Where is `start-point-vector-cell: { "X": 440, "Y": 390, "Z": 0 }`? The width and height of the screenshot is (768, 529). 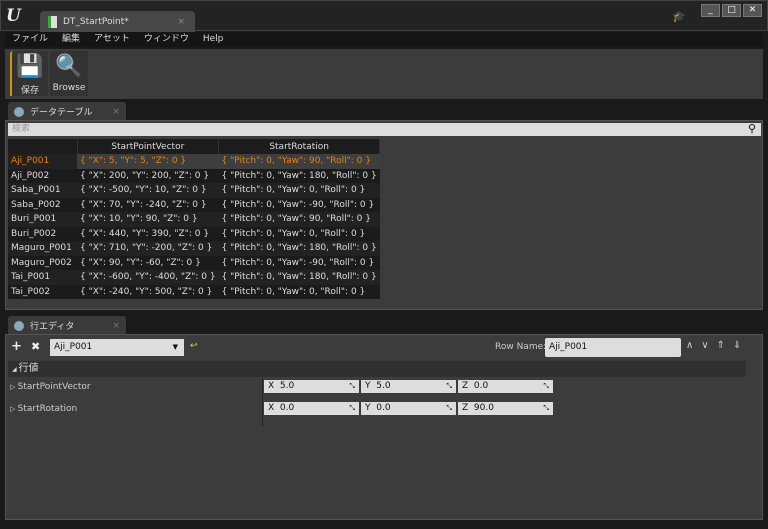
start-point-vector-cell: { "X": 440, "Y": 390, "Z": 0 } is located at coordinates (148, 233).